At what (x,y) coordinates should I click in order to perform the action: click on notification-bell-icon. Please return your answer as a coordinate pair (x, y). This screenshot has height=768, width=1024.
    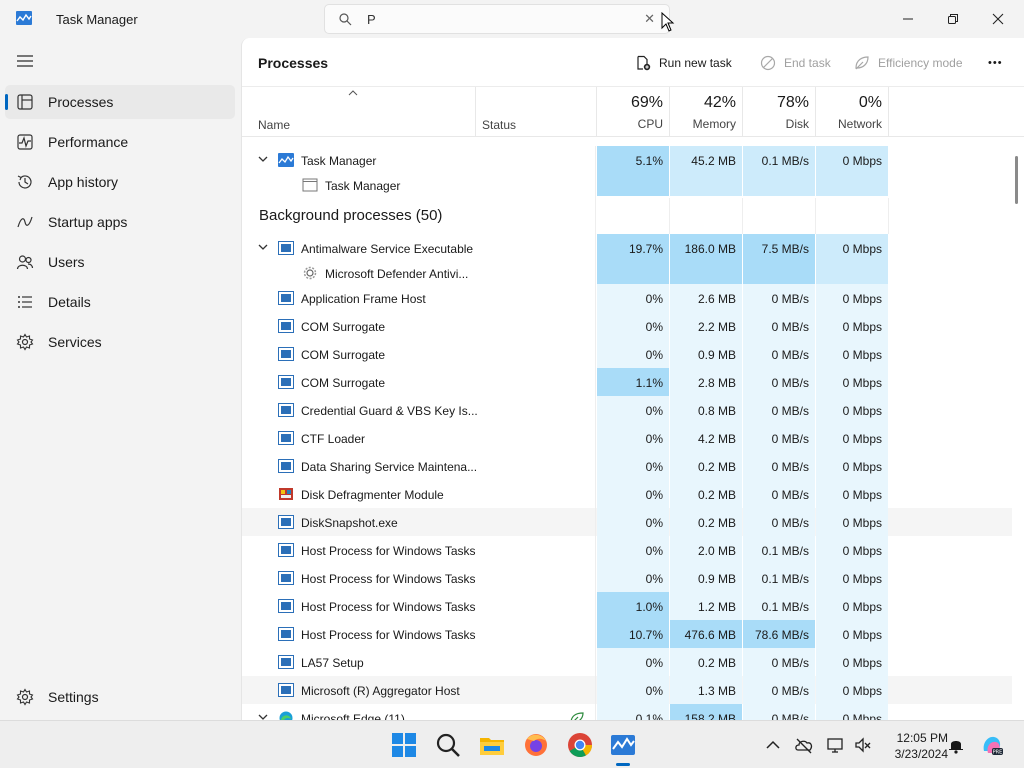
    Looking at the image, I should click on (956, 745).